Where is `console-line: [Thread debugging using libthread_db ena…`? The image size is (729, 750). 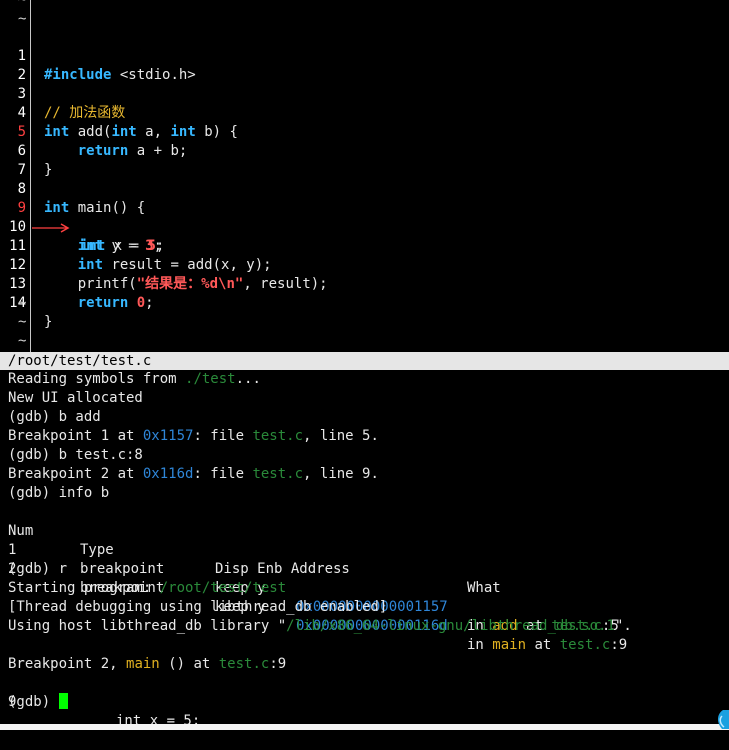 console-line: [Thread debugging using libthread_db ena… is located at coordinates (198, 607).